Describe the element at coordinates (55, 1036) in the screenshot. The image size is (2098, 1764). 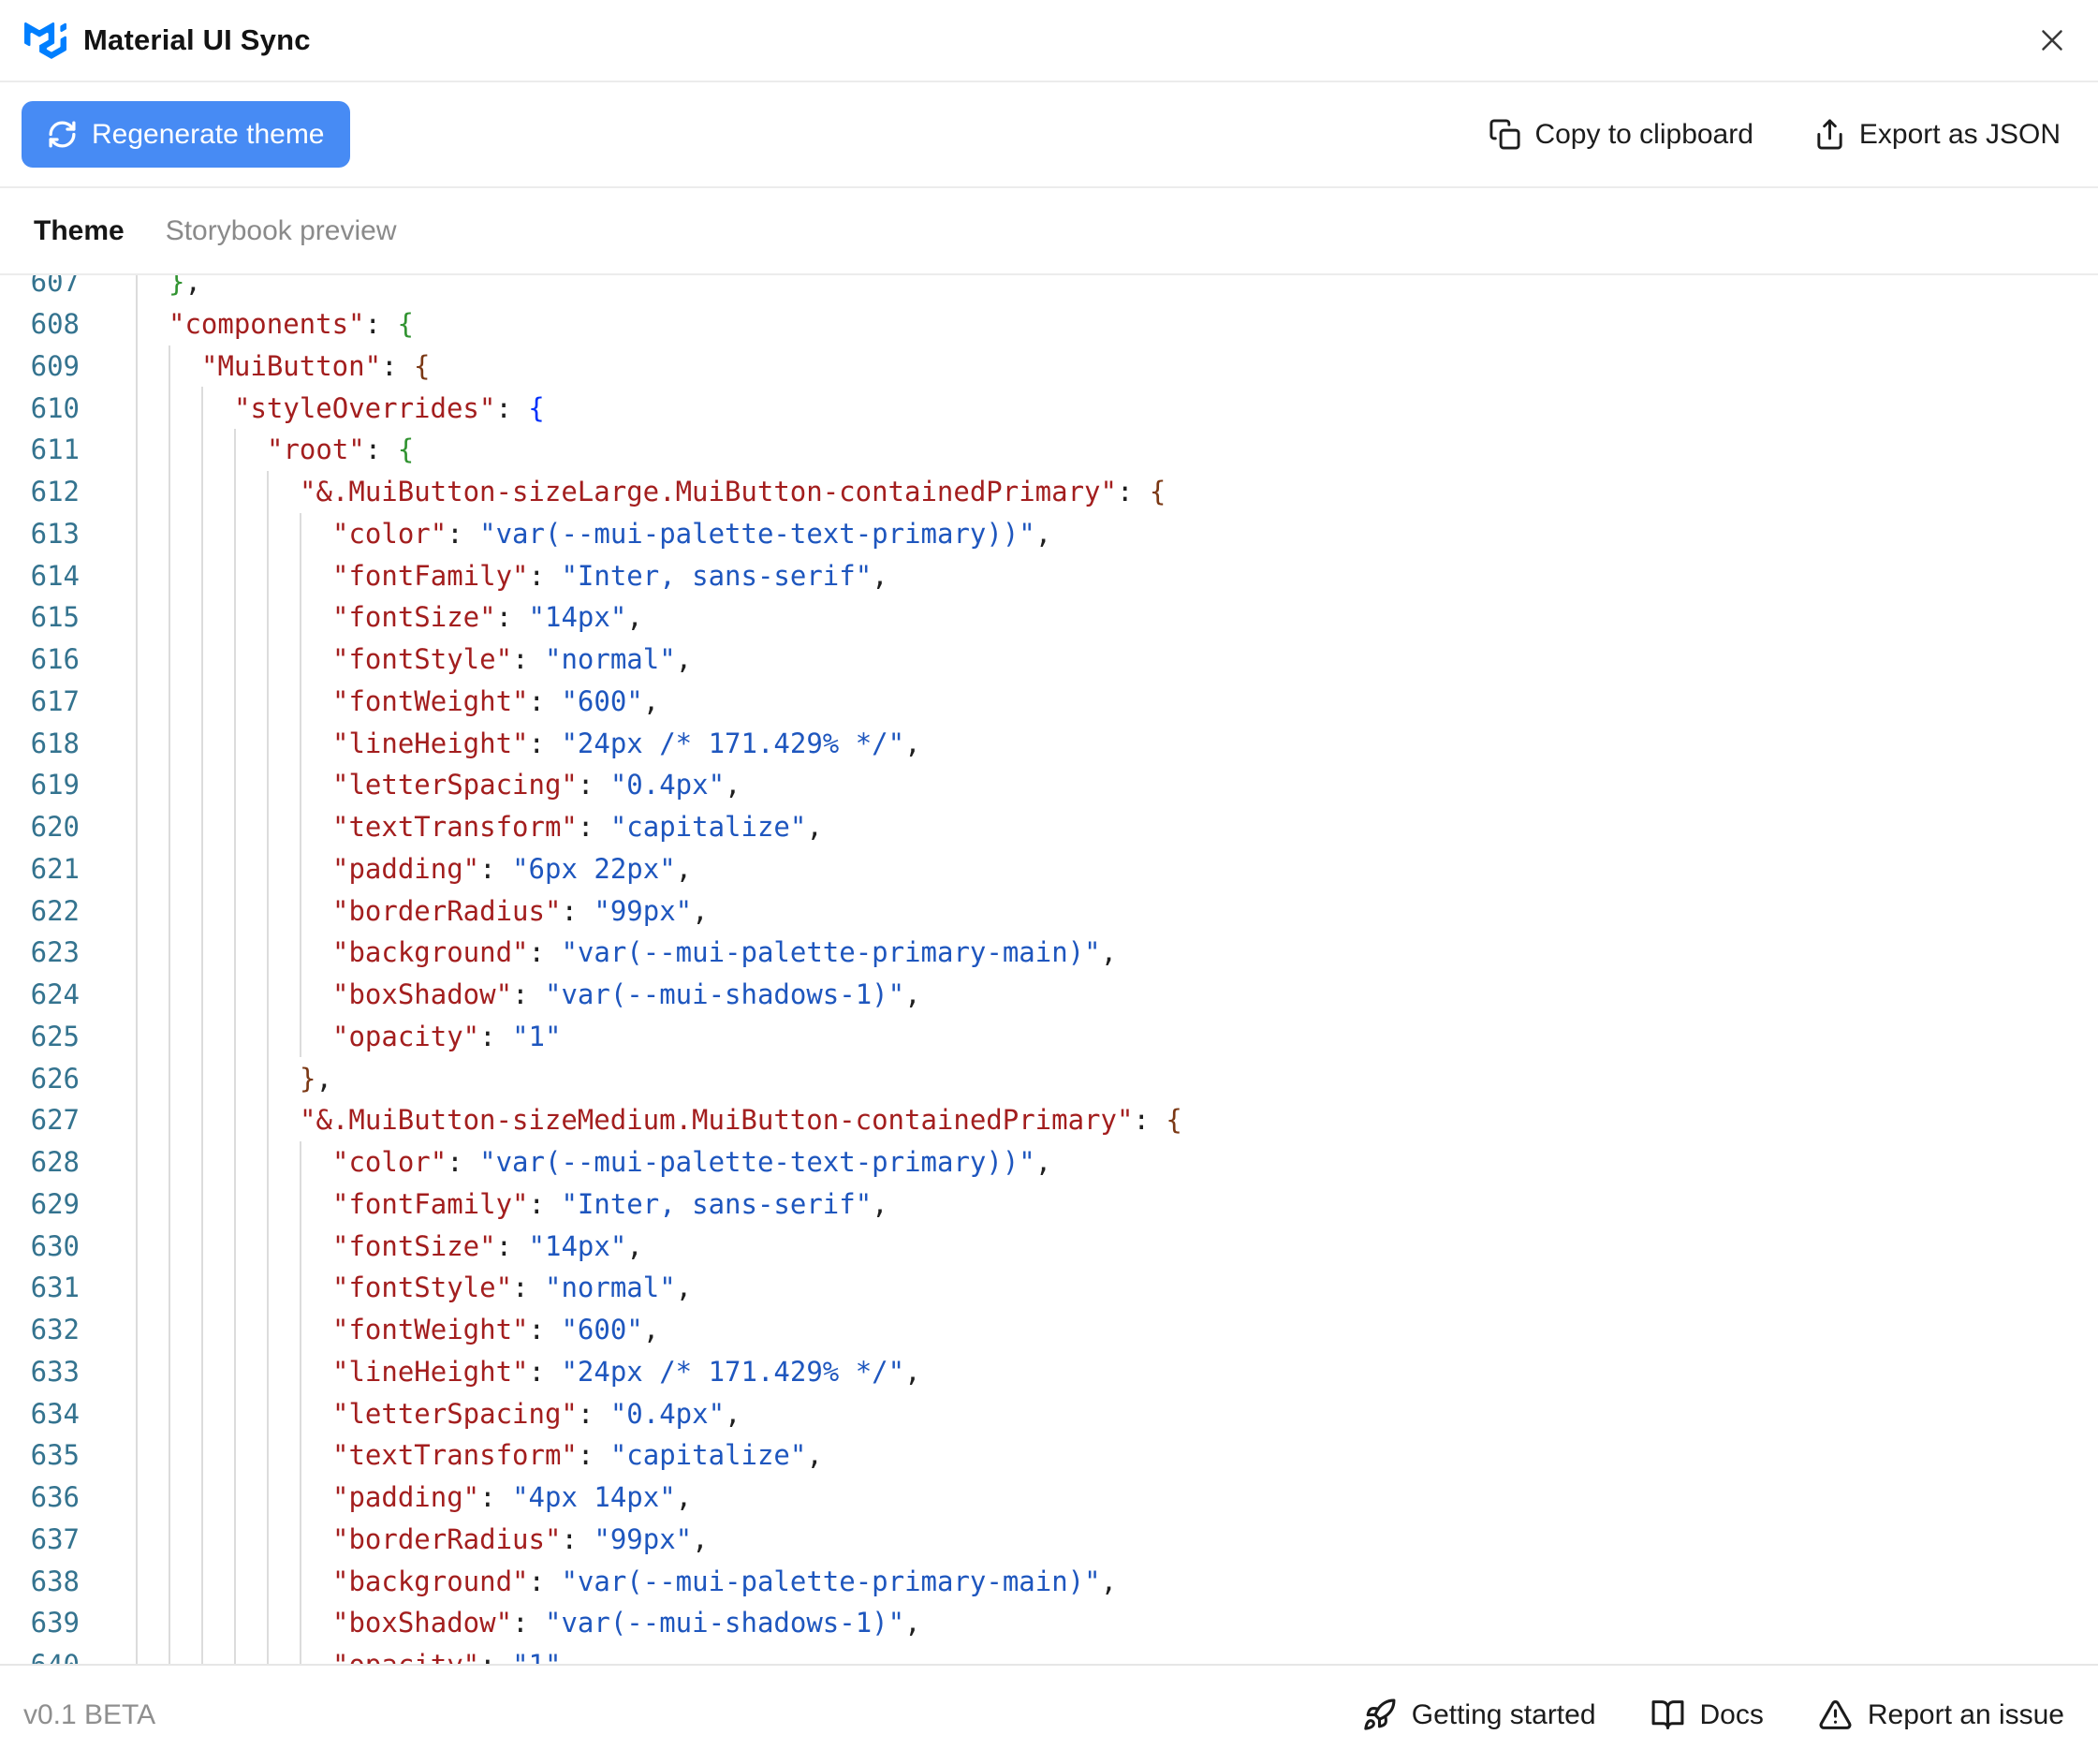
I see `line-number: 625` at that location.